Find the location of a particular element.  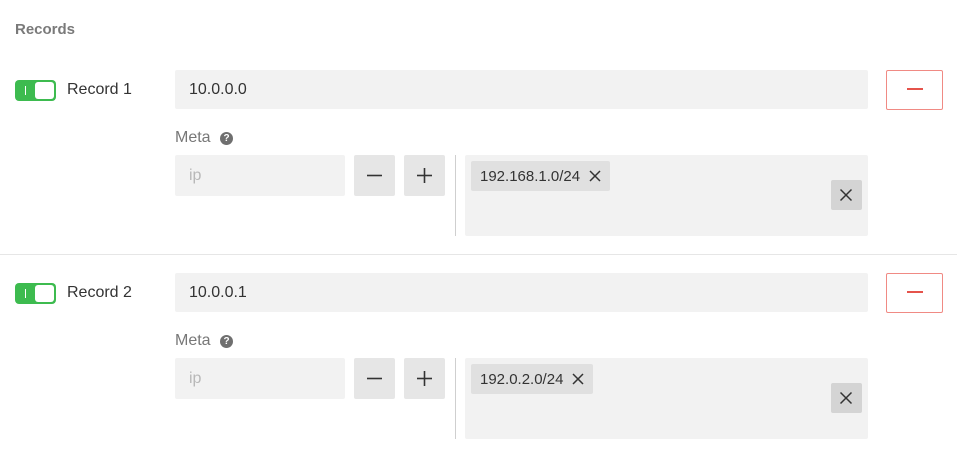

record-label: Record 2 is located at coordinates (99, 292).